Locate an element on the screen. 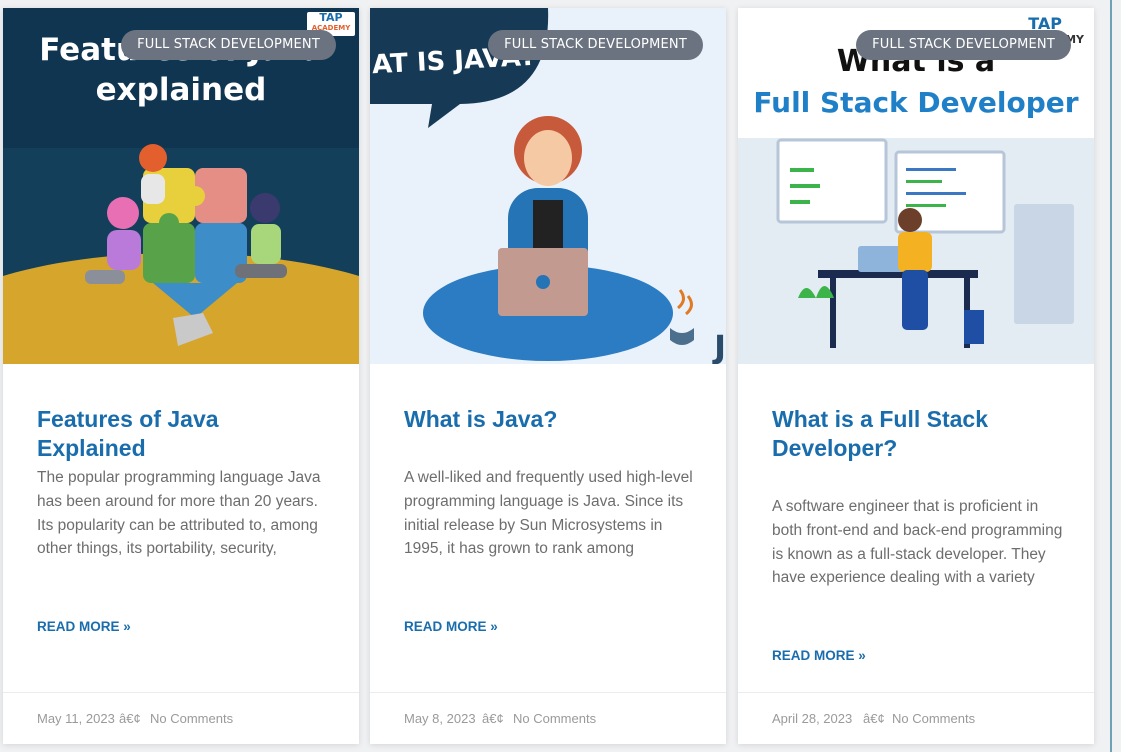 The height and width of the screenshot is (752, 1121). post-meta: April 28, 2023 â€¢ No Comments is located at coordinates (916, 718).